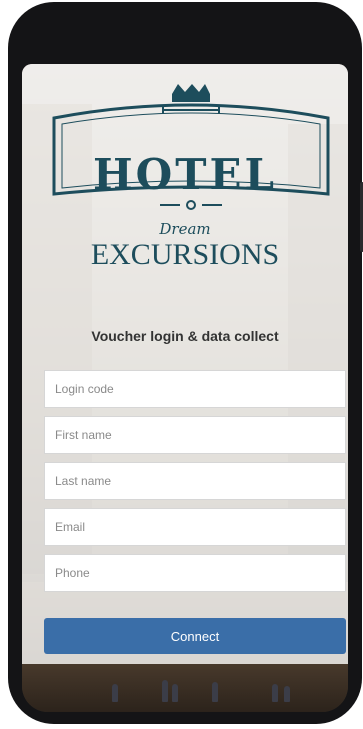 Image resolution: width=363 pixels, height=729 pixels. What do you see at coordinates (195, 527) in the screenshot?
I see `email-input` at bounding box center [195, 527].